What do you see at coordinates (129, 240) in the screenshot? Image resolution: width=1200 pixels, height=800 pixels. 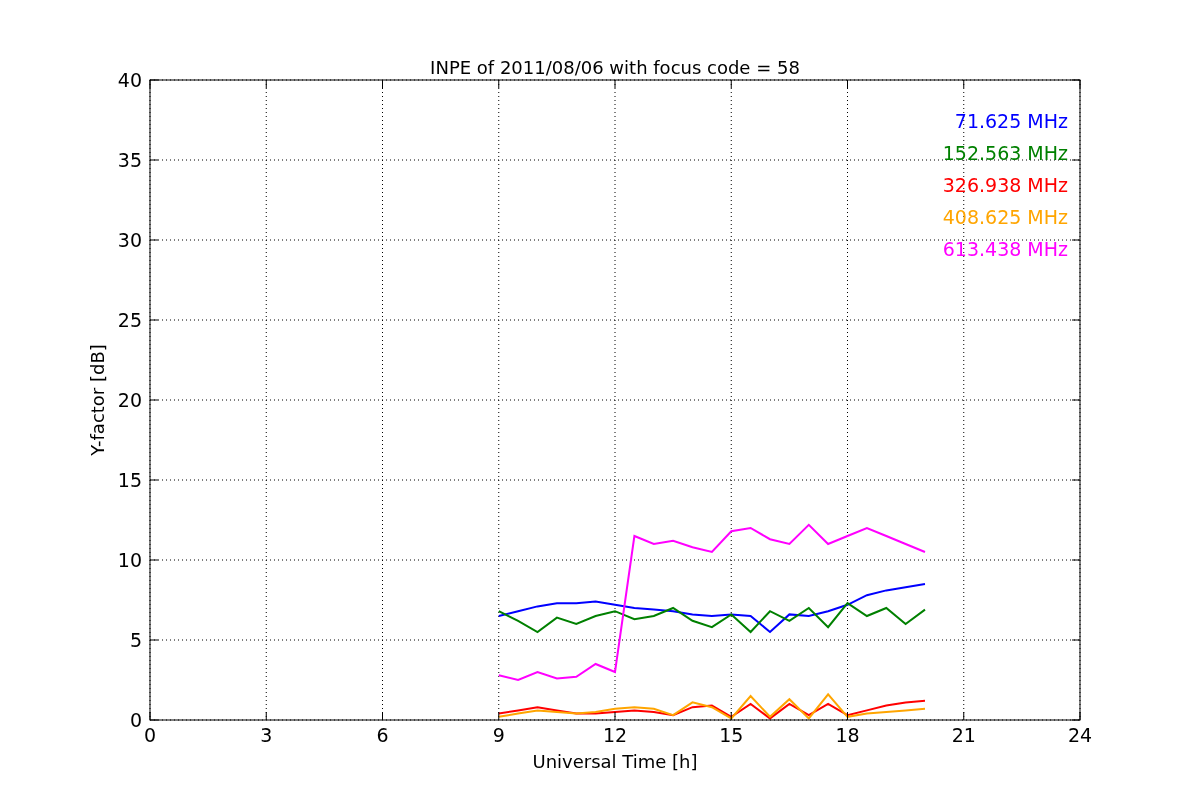 I see `y-tick-label: 30` at bounding box center [129, 240].